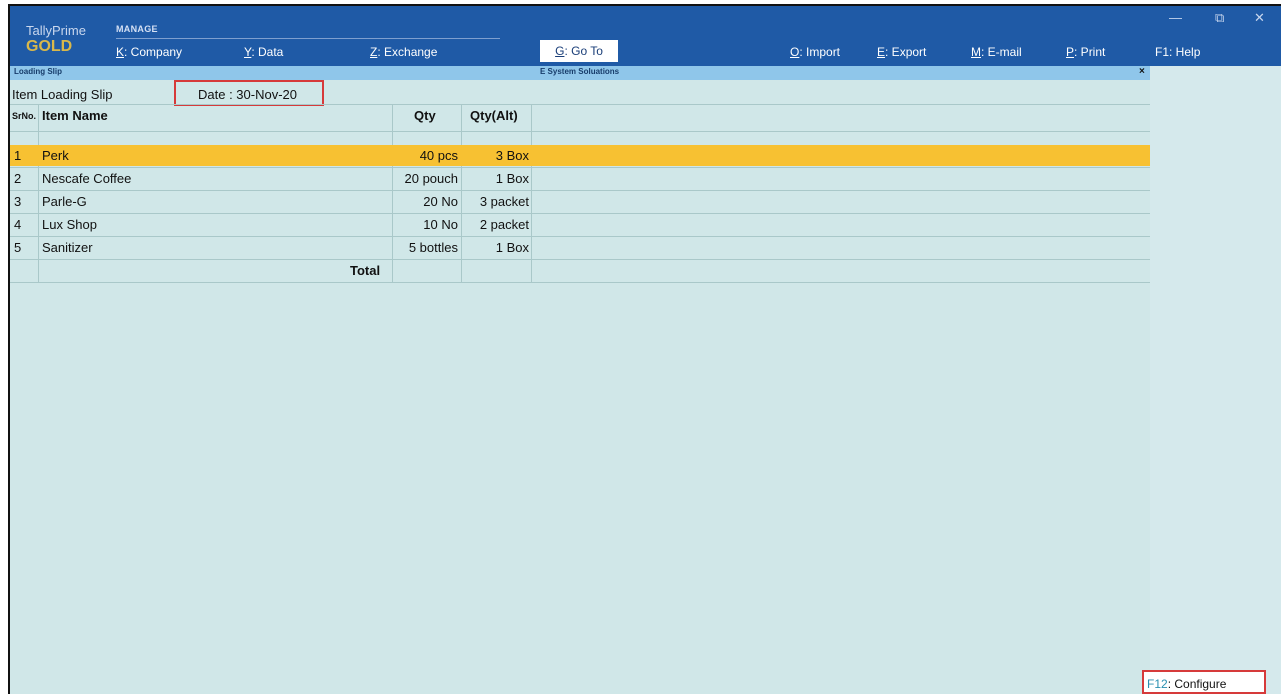 The image size is (1281, 694). I want to click on table-row: 2 Nescafe Coffee 20 pouch 1 Box, so click(580, 178).